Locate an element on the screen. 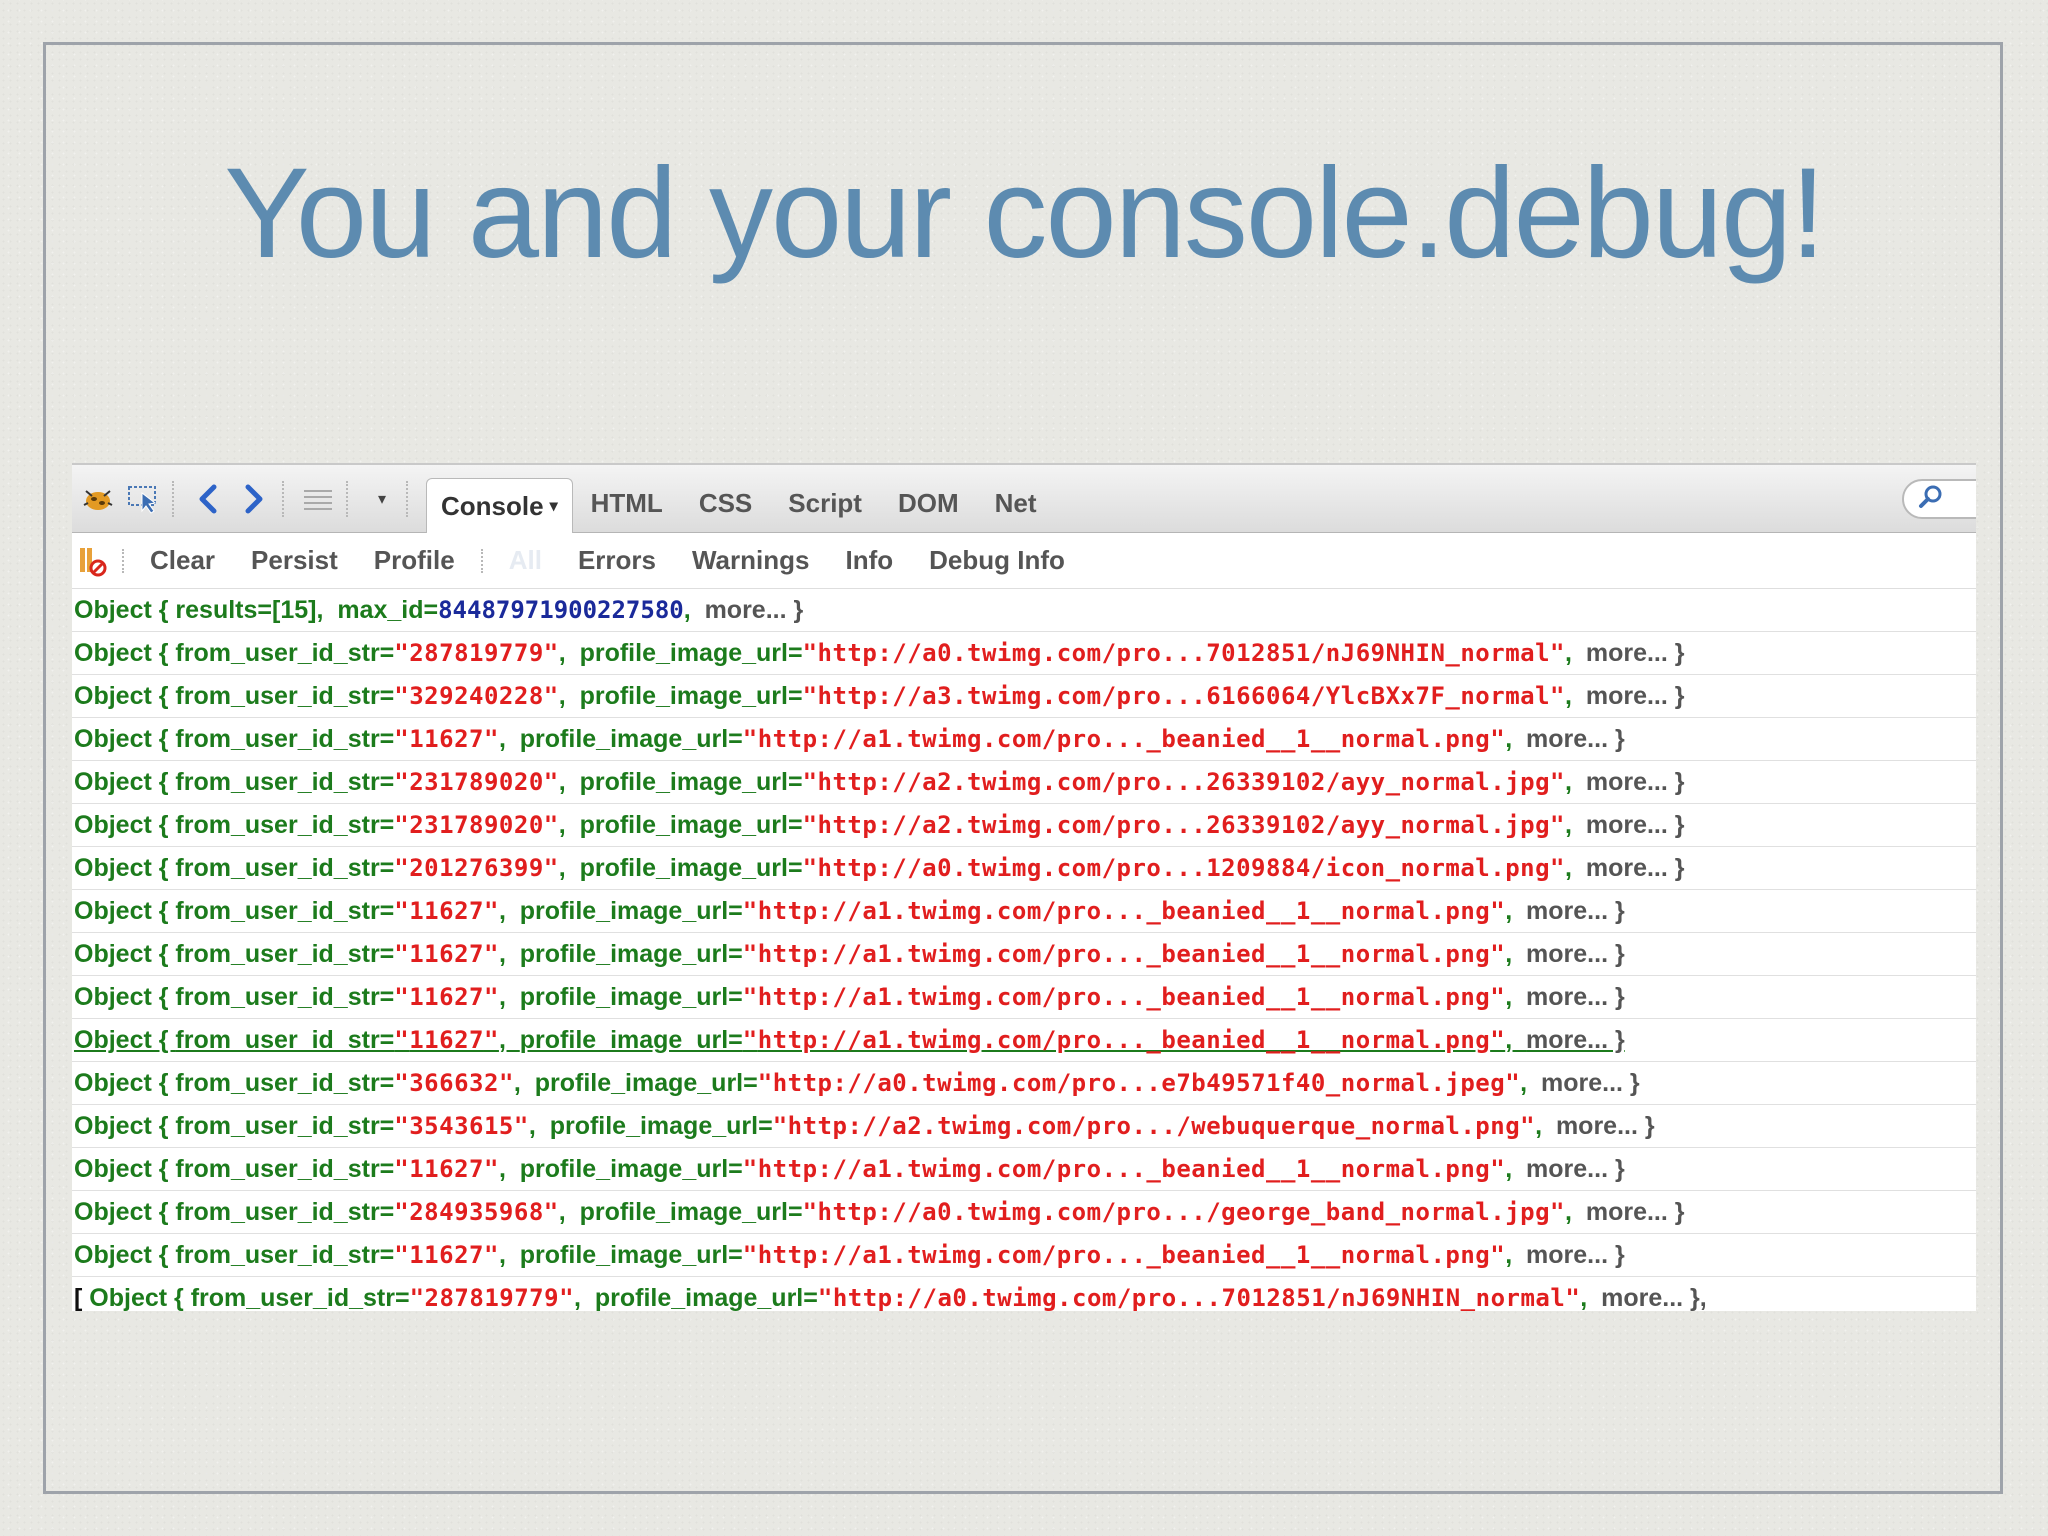 This screenshot has height=1536, width=2048. tab-dom: DOM is located at coordinates (928, 504).